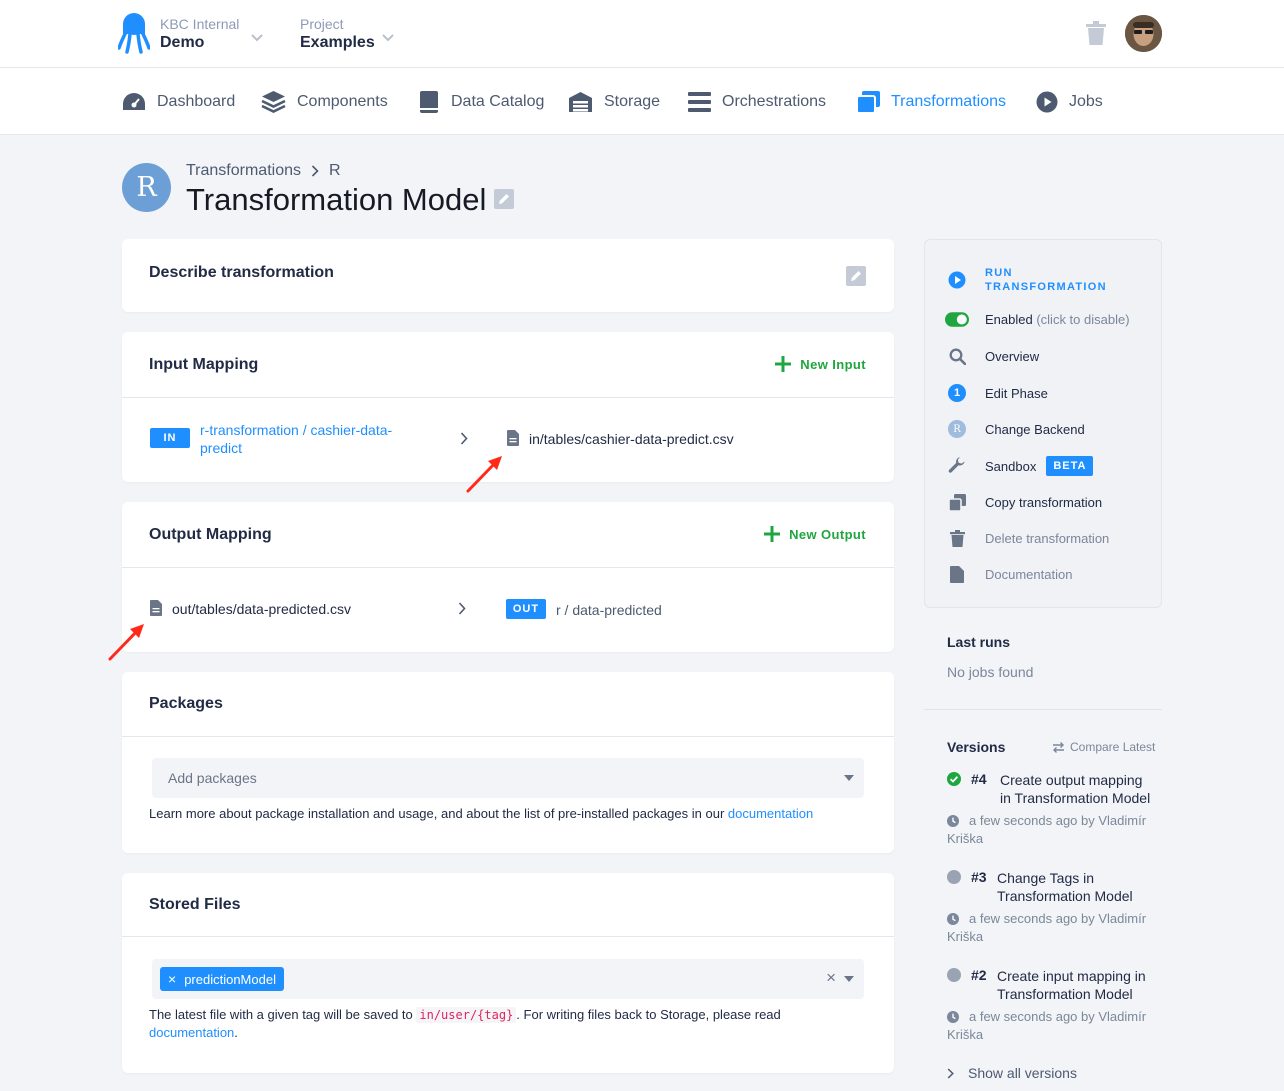  Describe the element at coordinates (979, 779) in the screenshot. I see `version-number: #4` at that location.